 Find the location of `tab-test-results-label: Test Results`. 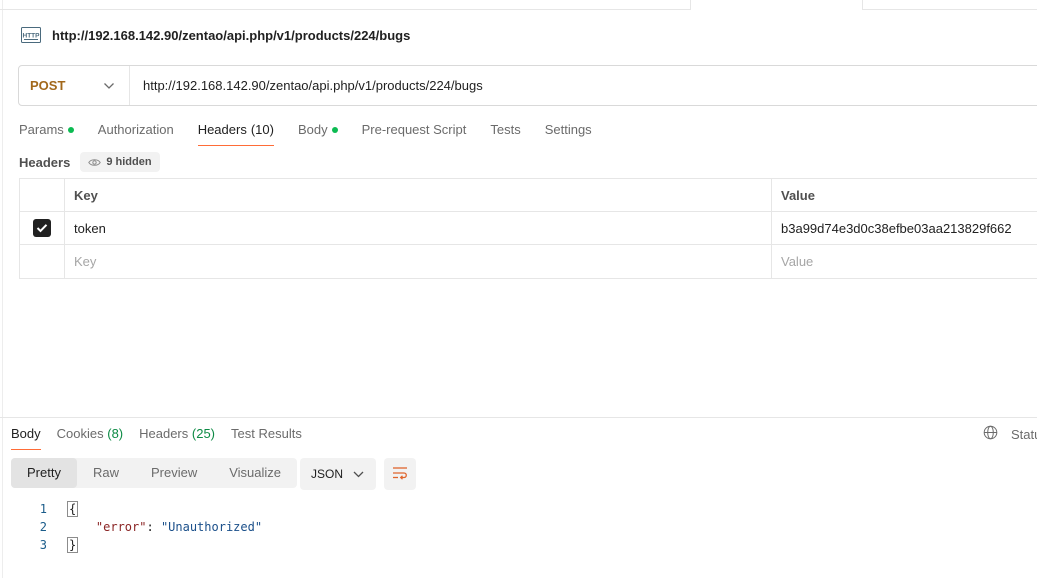

tab-test-results-label: Test Results is located at coordinates (266, 433).